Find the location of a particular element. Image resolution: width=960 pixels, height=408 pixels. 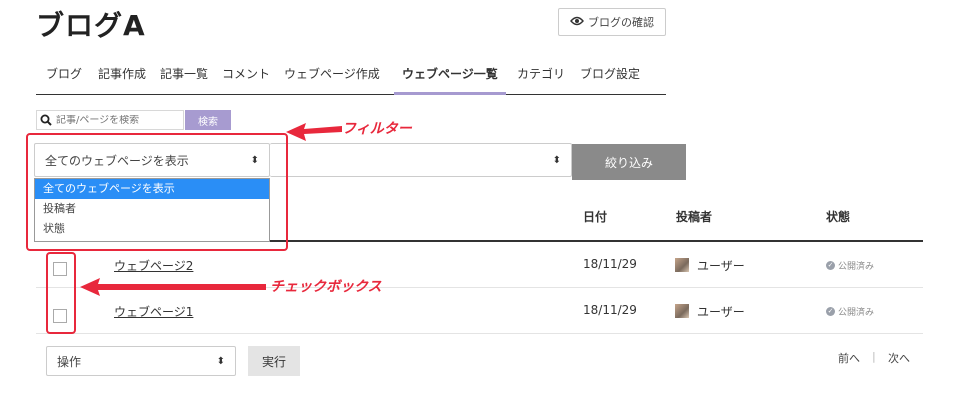

page-title-link: ウェブページ1 is located at coordinates (153, 311).